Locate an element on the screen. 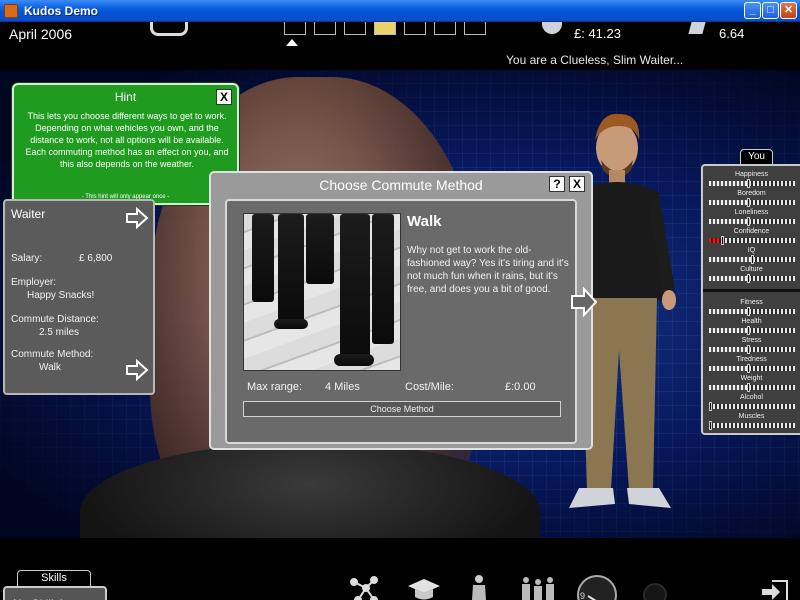 This screenshot has height=600, width=800. dialog-close-button: X is located at coordinates (577, 184).